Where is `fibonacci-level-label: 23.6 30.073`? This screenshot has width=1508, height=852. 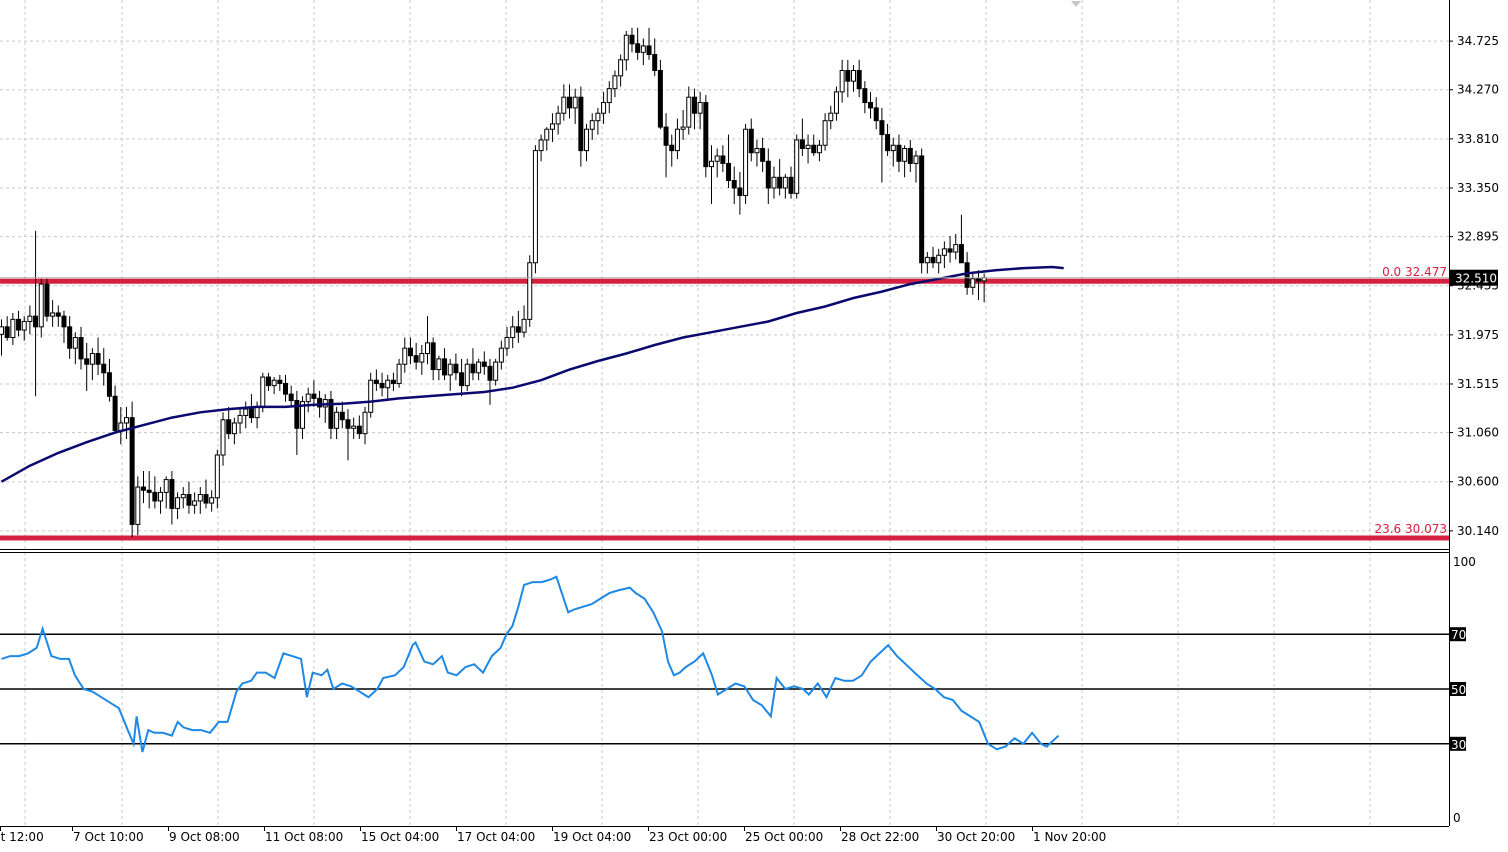 fibonacci-level-label: 23.6 30.073 is located at coordinates (1410, 529).